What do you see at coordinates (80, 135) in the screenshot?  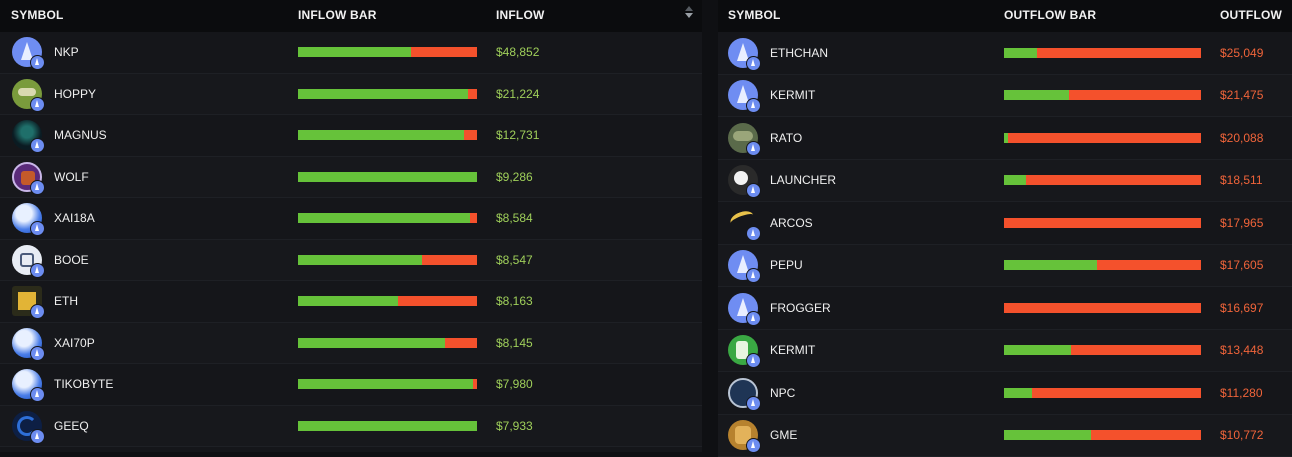 I see `token-symbol: MAGNUS` at bounding box center [80, 135].